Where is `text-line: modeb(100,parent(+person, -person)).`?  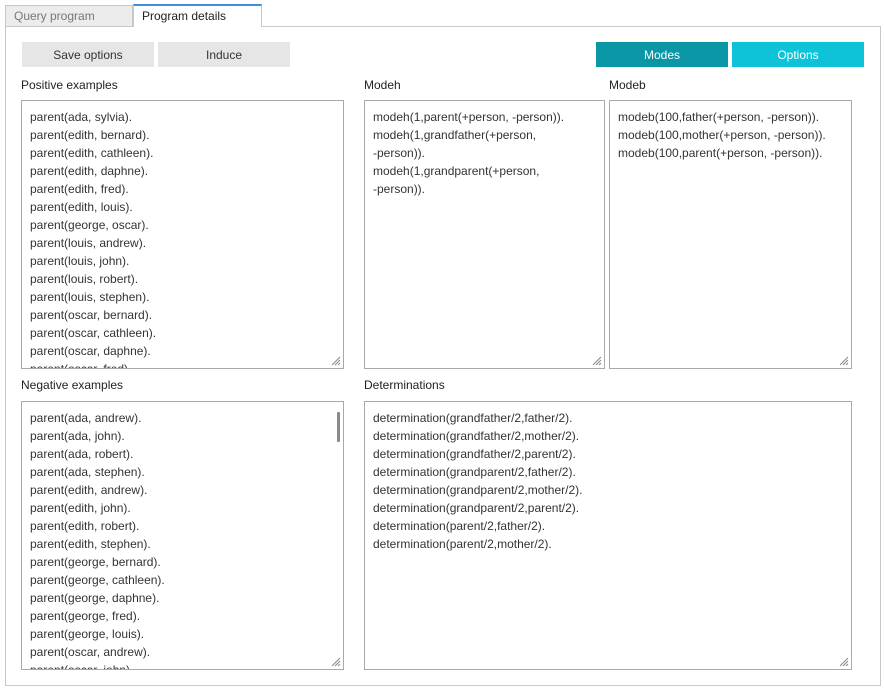 text-line: modeb(100,parent(+person, -person)). is located at coordinates (720, 153).